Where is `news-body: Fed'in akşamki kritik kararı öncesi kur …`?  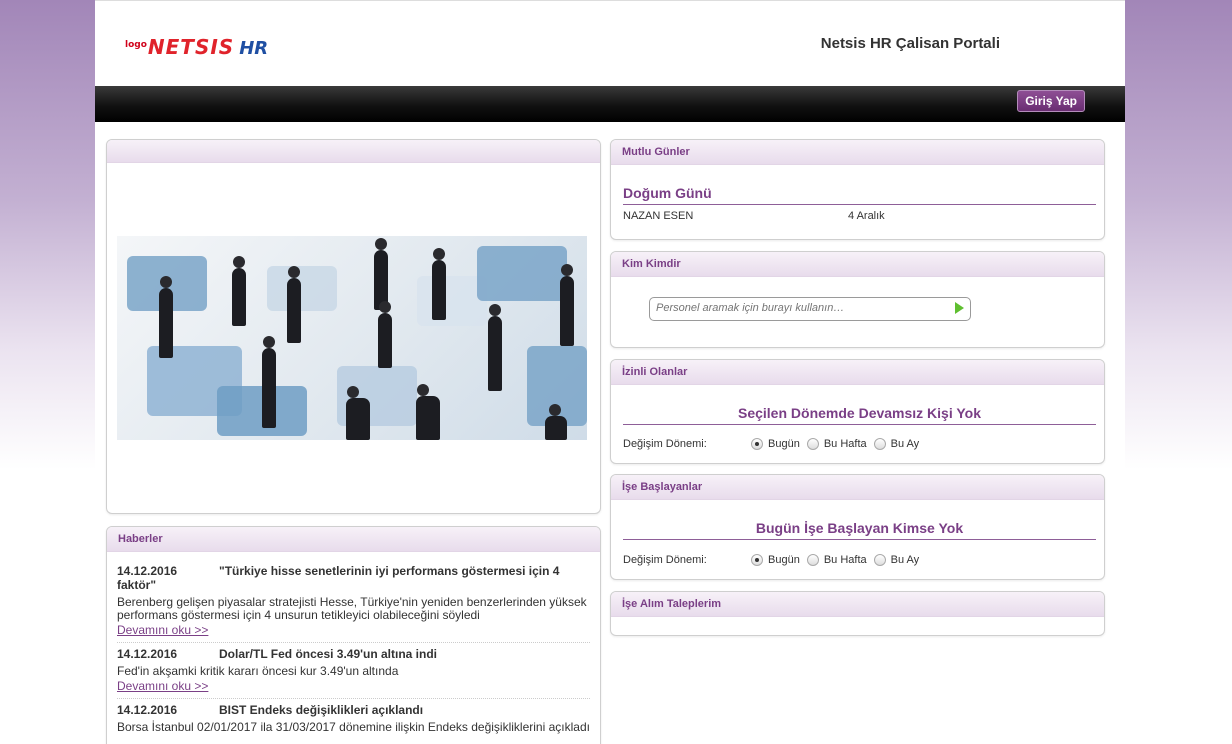
news-body: Fed'in akşamki kritik kararı öncesi kur … is located at coordinates (258, 671).